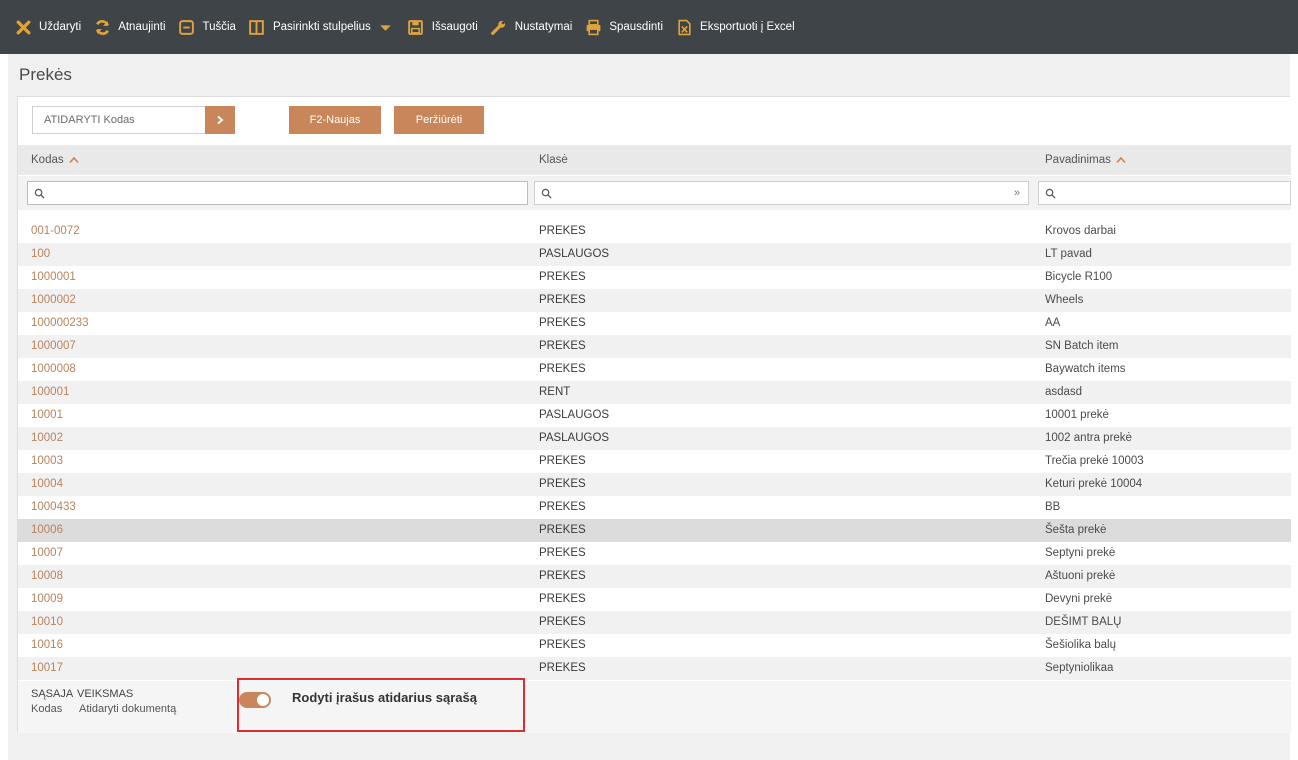 The width and height of the screenshot is (1298, 760). Describe the element at coordinates (47, 530) in the screenshot. I see `row-code-link: 10006` at that location.